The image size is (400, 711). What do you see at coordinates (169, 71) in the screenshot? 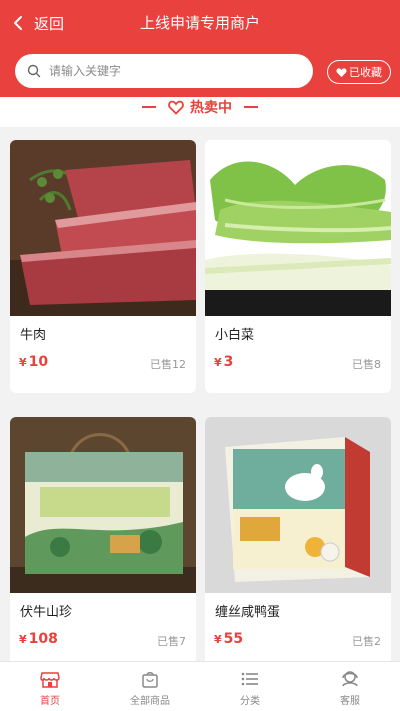
I see `search-input` at bounding box center [169, 71].